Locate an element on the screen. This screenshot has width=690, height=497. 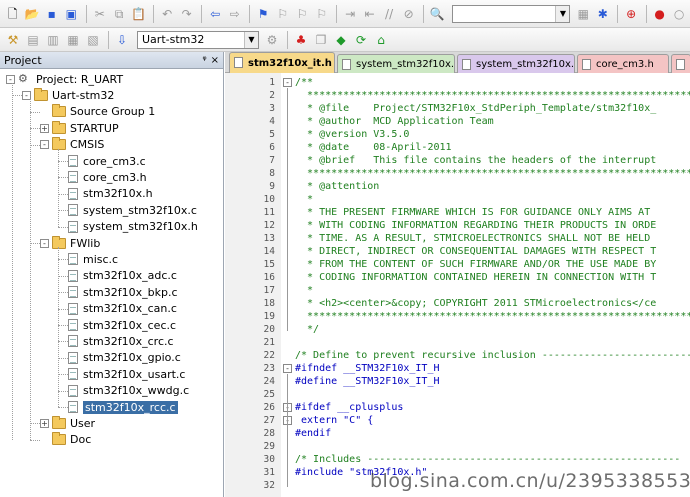
tree-item-label: misc.c is located at coordinates (101, 259).